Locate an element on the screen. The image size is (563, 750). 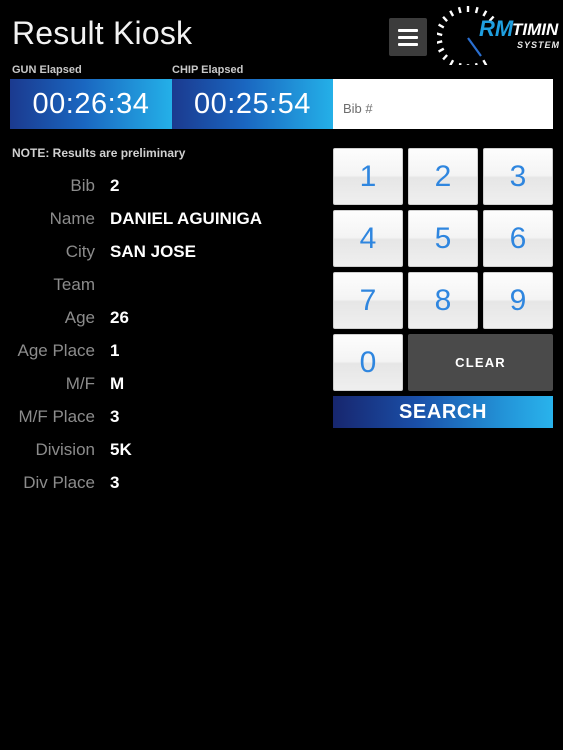
rm-timing-systems-logo: RM TIMING SYSTEMS is located at coordinates (498, 34).